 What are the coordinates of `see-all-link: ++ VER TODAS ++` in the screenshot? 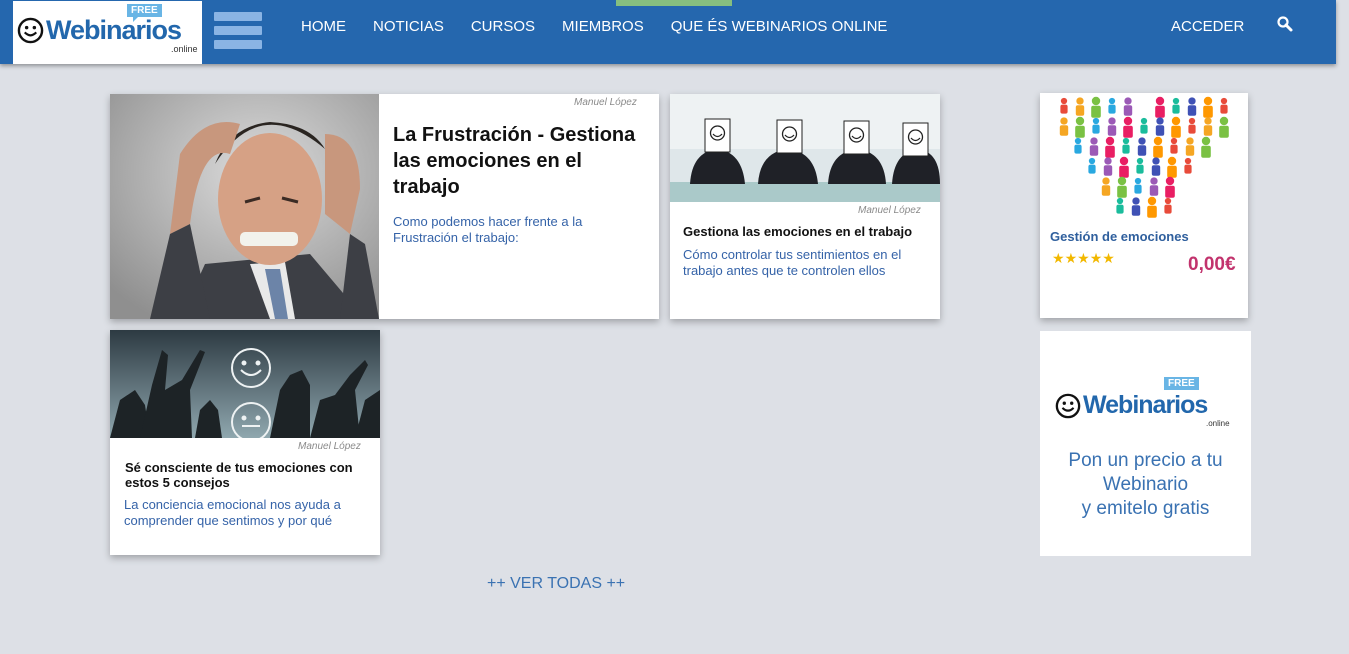 It's located at (556, 584).